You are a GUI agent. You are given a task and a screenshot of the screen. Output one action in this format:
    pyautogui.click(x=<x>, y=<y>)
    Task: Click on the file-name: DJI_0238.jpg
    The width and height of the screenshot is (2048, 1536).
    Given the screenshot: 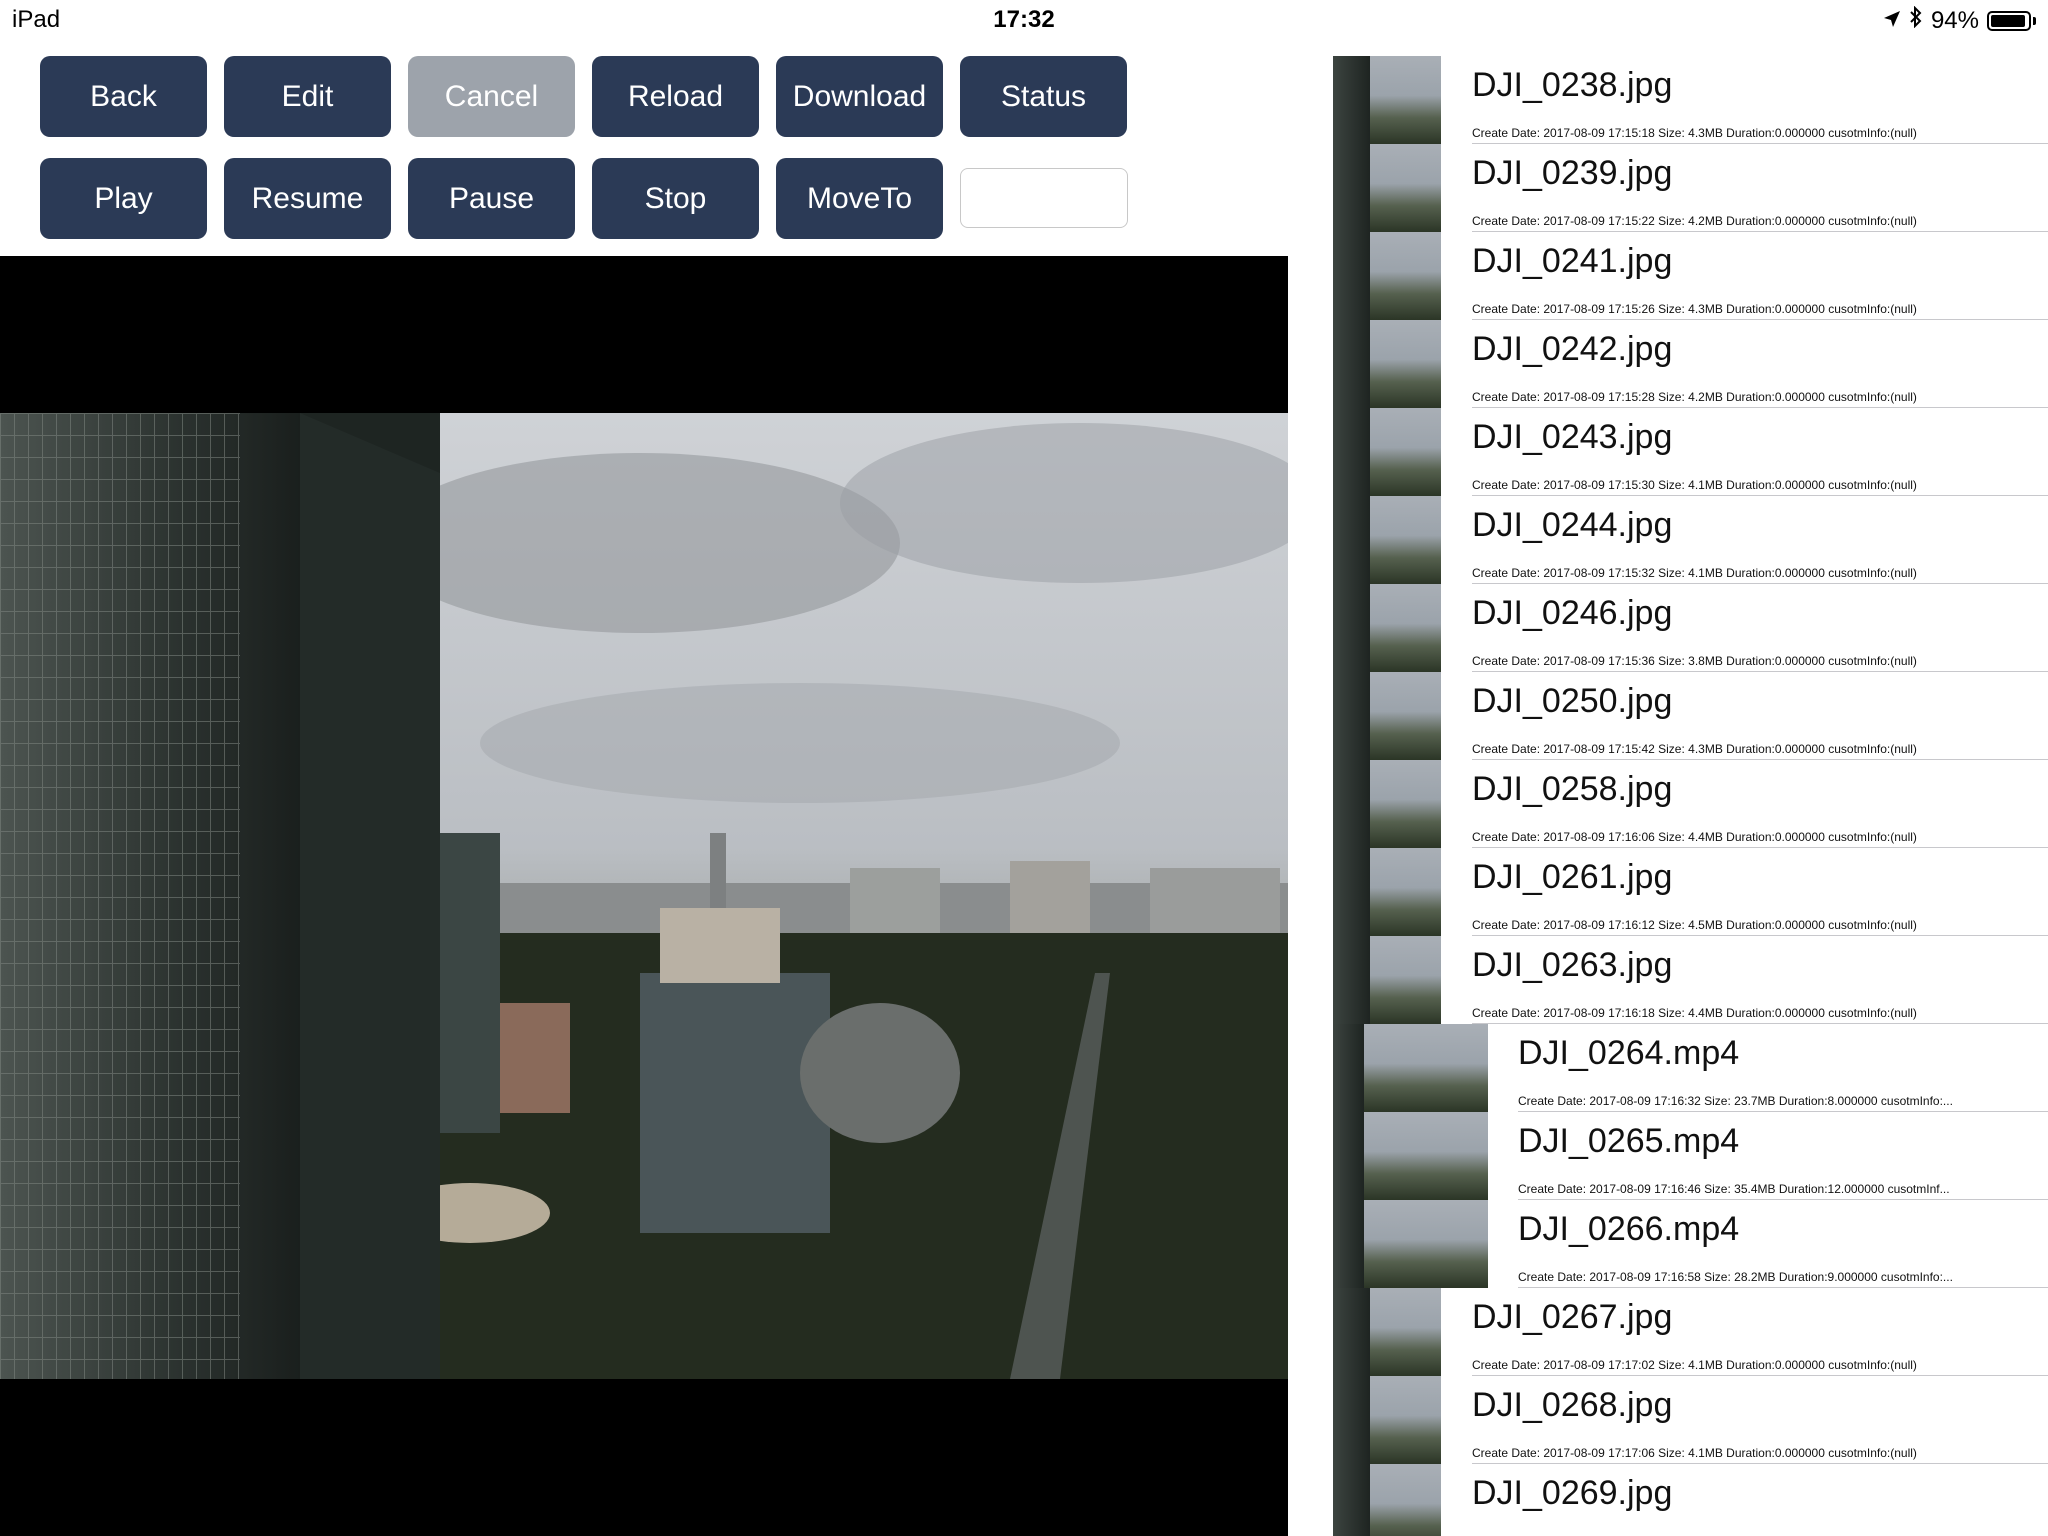 What is the action you would take?
    pyautogui.click(x=1572, y=85)
    